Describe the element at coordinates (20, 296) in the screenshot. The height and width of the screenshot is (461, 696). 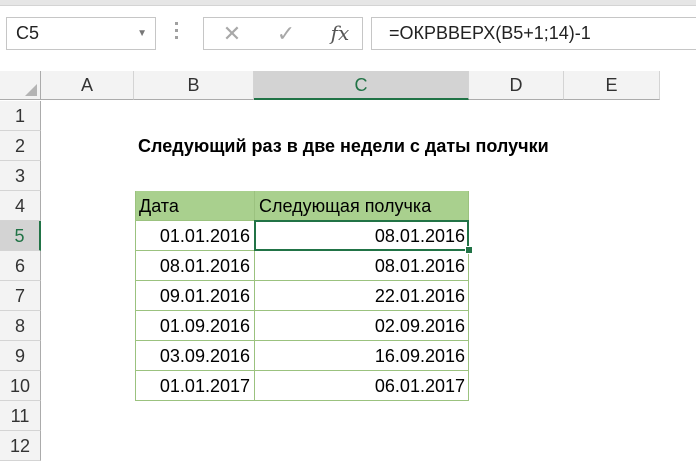
I see `row-header-7: 7` at that location.